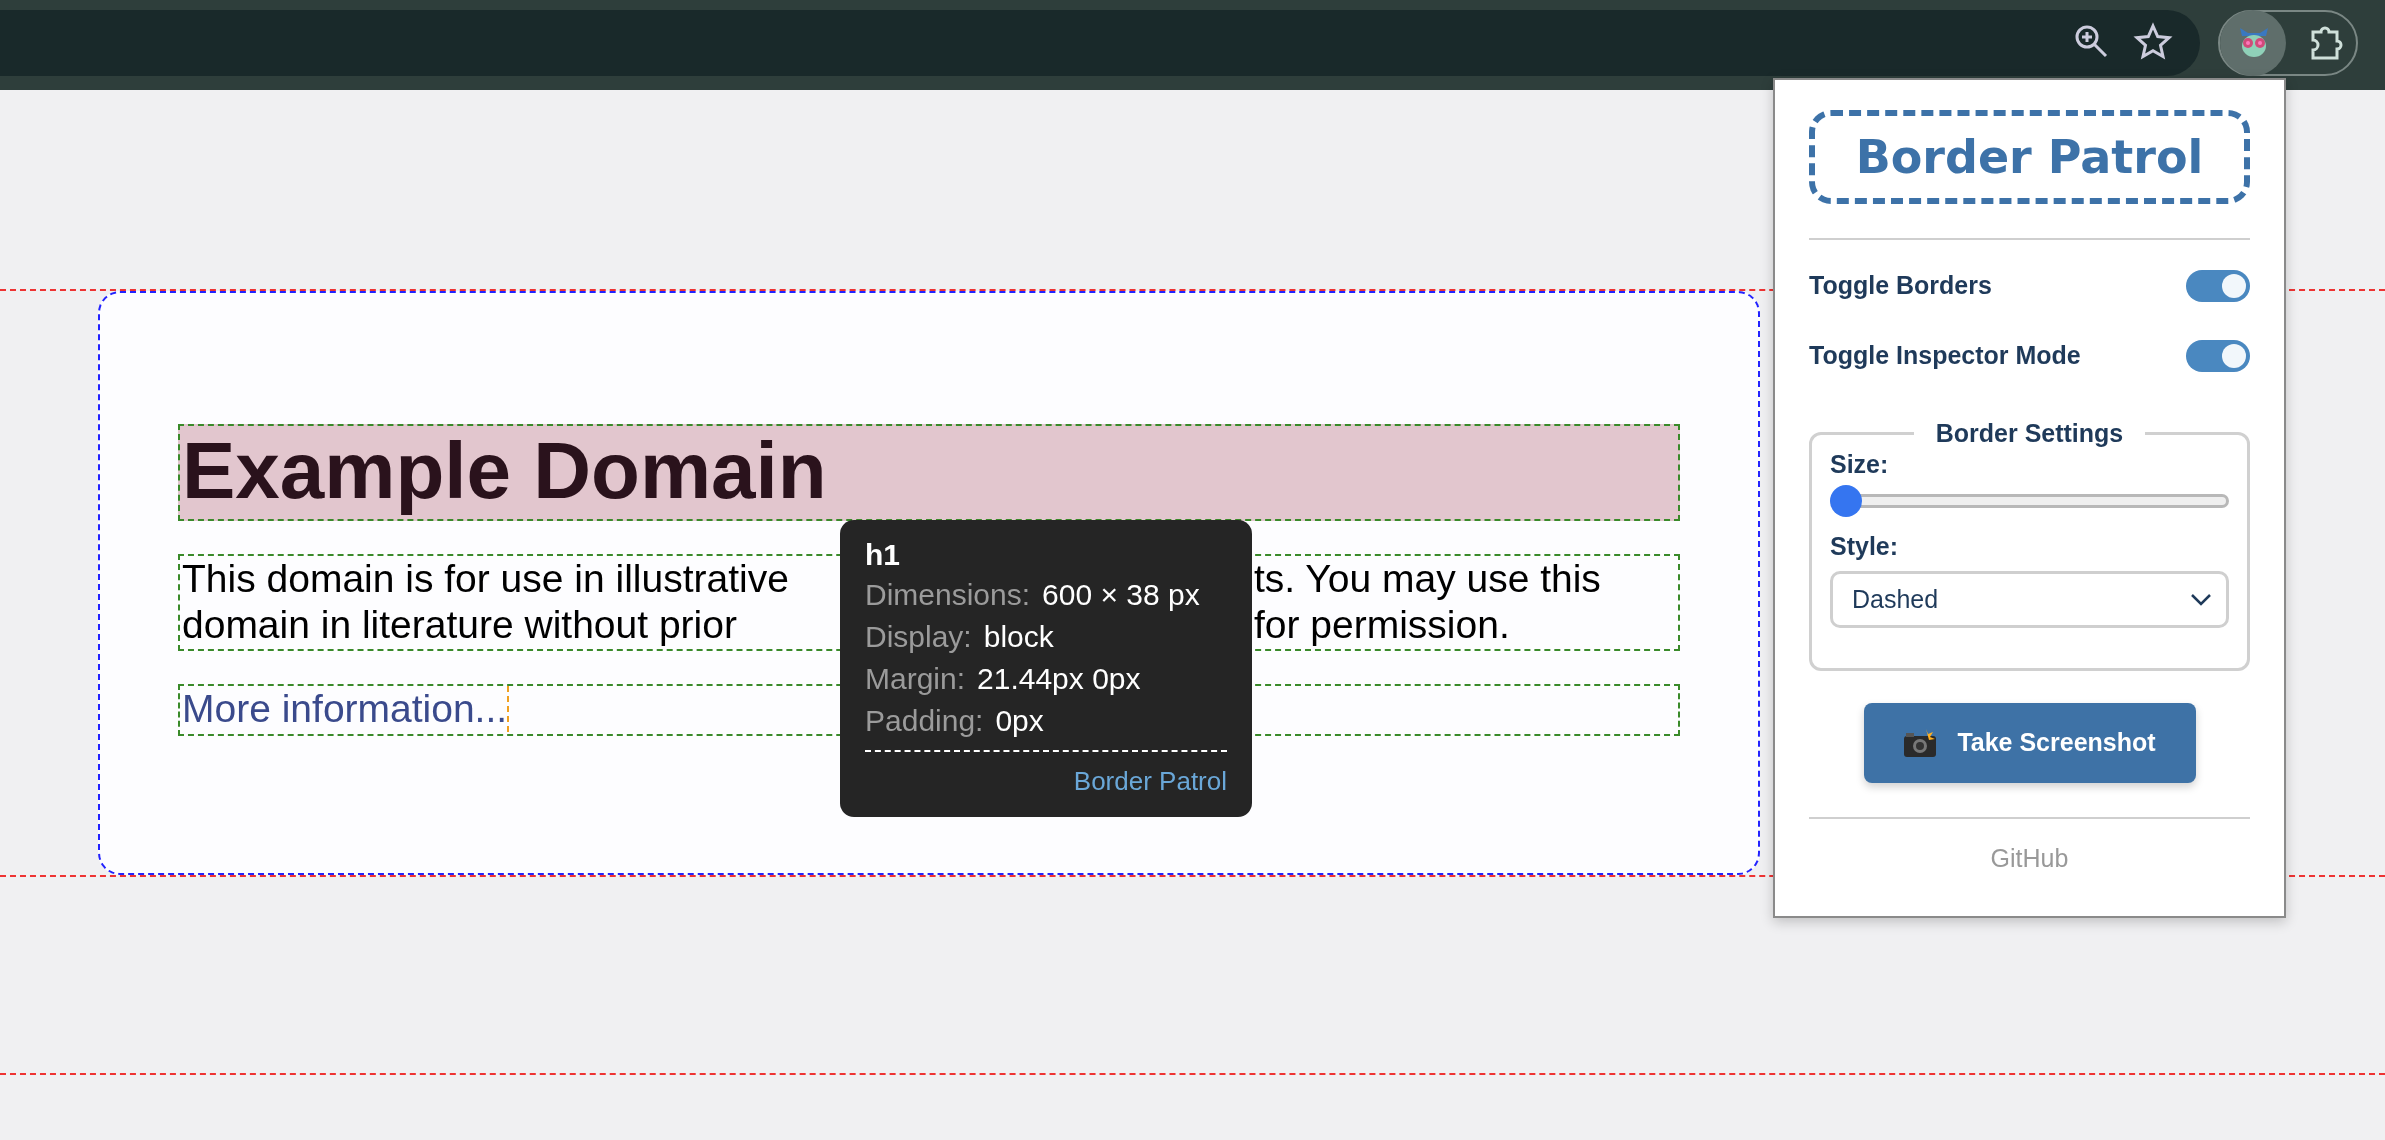 The height and width of the screenshot is (1140, 2385). Describe the element at coordinates (1428, 579) in the screenshot. I see `paragraph-text: ts. You may use this` at that location.